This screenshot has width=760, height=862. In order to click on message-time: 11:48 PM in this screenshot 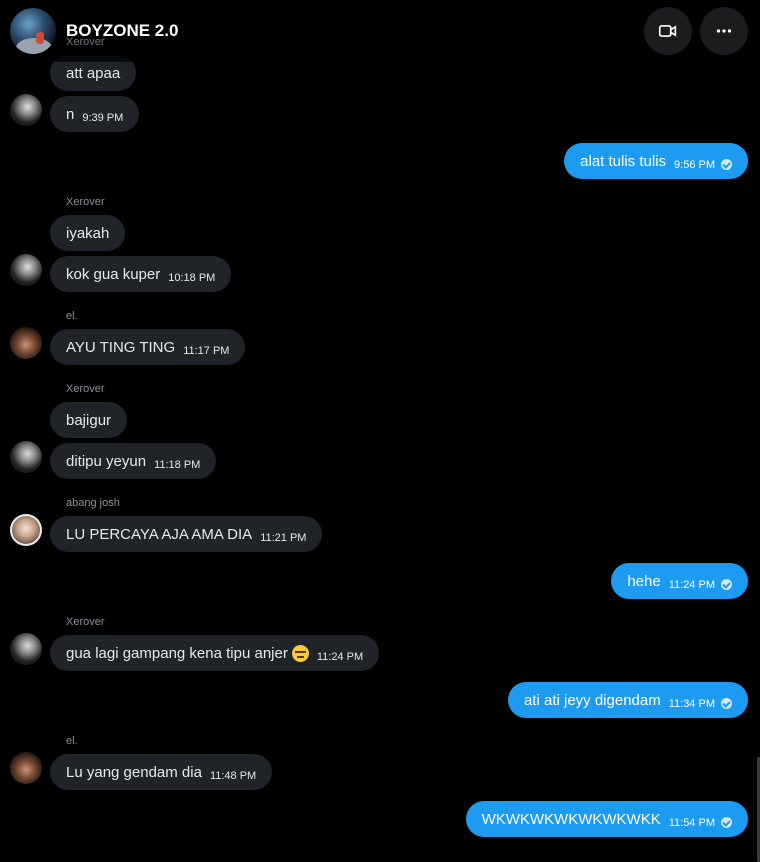, I will do `click(233, 775)`.